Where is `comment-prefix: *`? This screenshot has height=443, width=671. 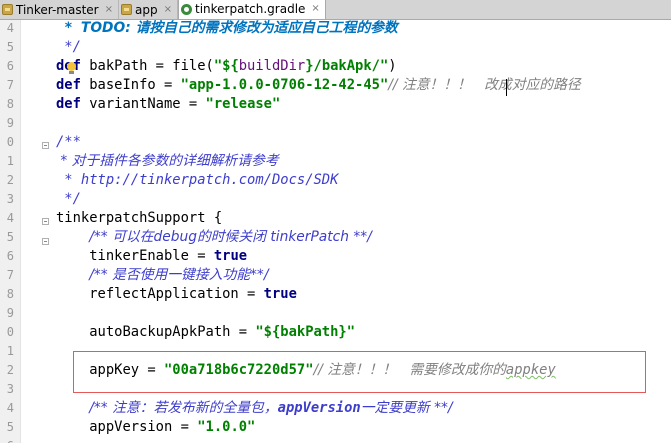
comment-prefix: * is located at coordinates (68, 28).